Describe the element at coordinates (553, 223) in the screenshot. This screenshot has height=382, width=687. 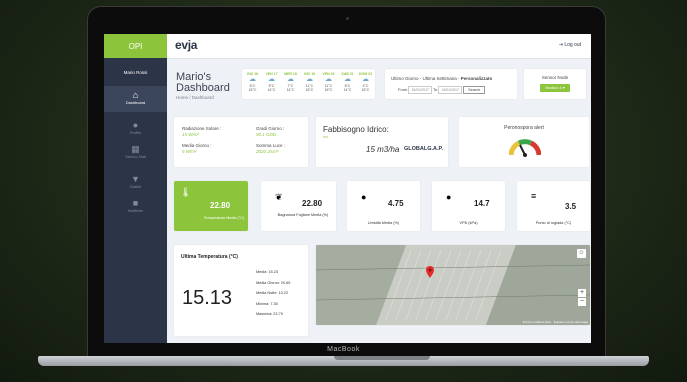
I see `kpi-label: Punto di rugiada (°C)` at that location.